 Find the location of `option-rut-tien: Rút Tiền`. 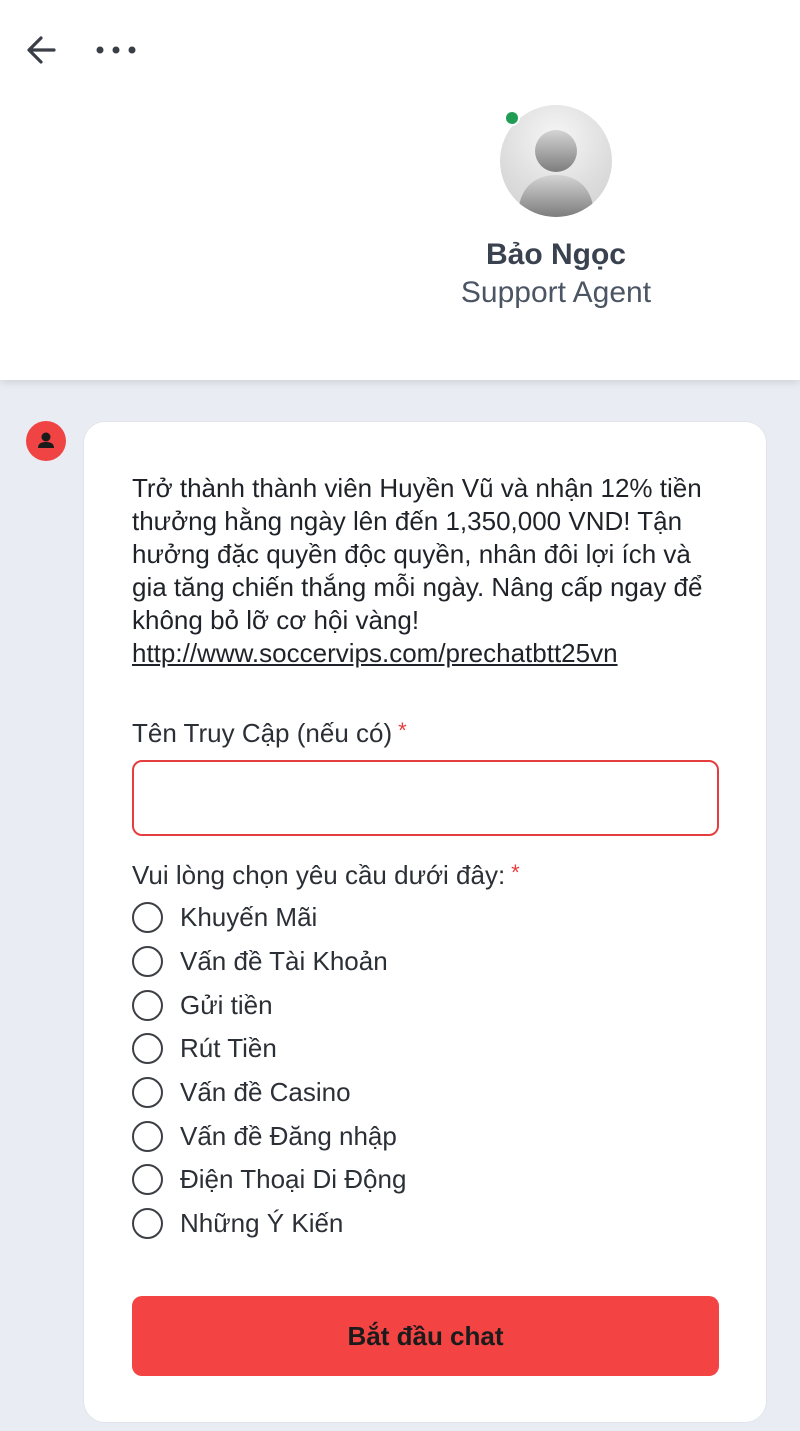

option-rut-tien: Rút Tiền is located at coordinates (412, 1049).